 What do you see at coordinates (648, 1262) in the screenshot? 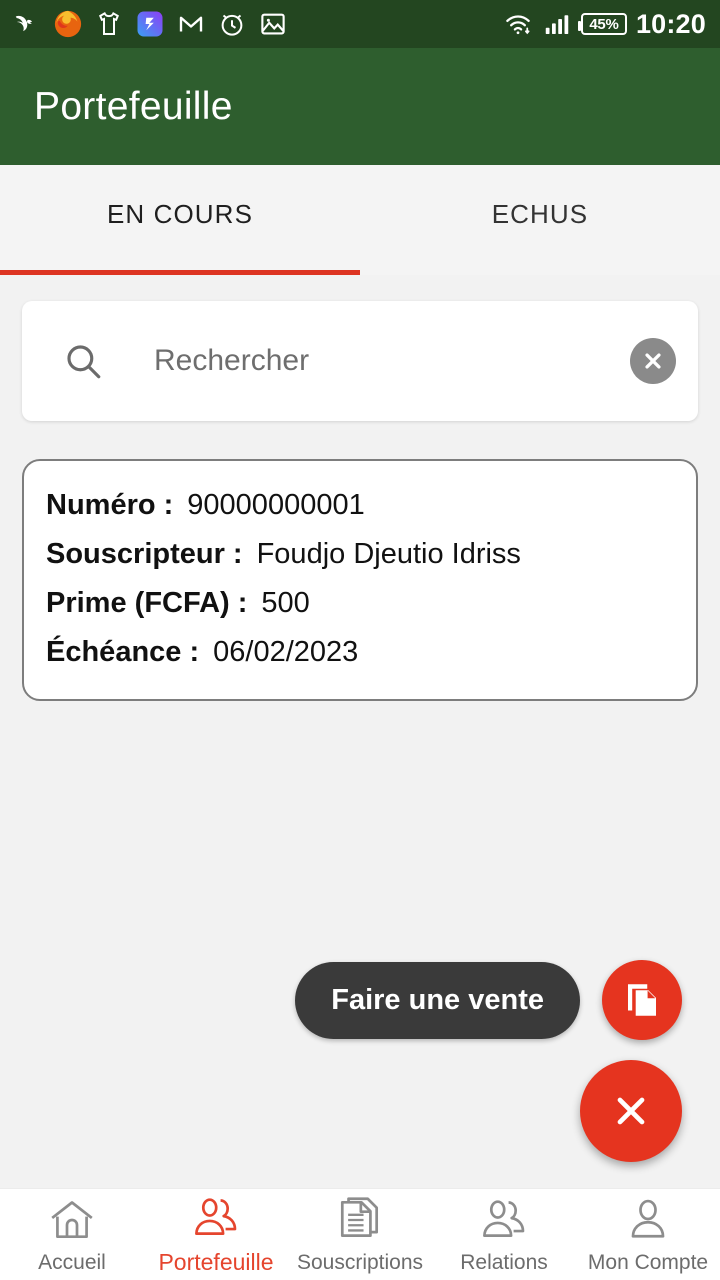
I see `nav-label-mon-compte: Mon Compte` at bounding box center [648, 1262].